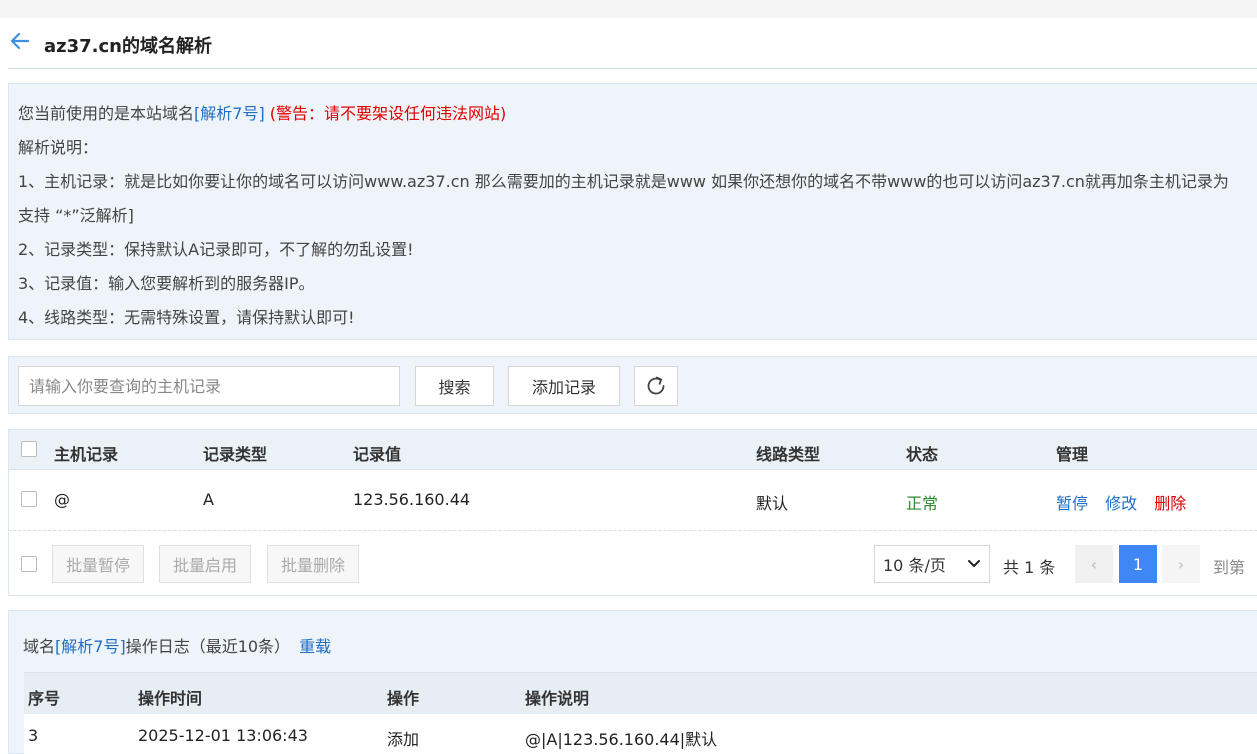 This screenshot has height=754, width=1257. Describe the element at coordinates (557, 698) in the screenshot. I see `log-column-desc: 操作说明` at that location.